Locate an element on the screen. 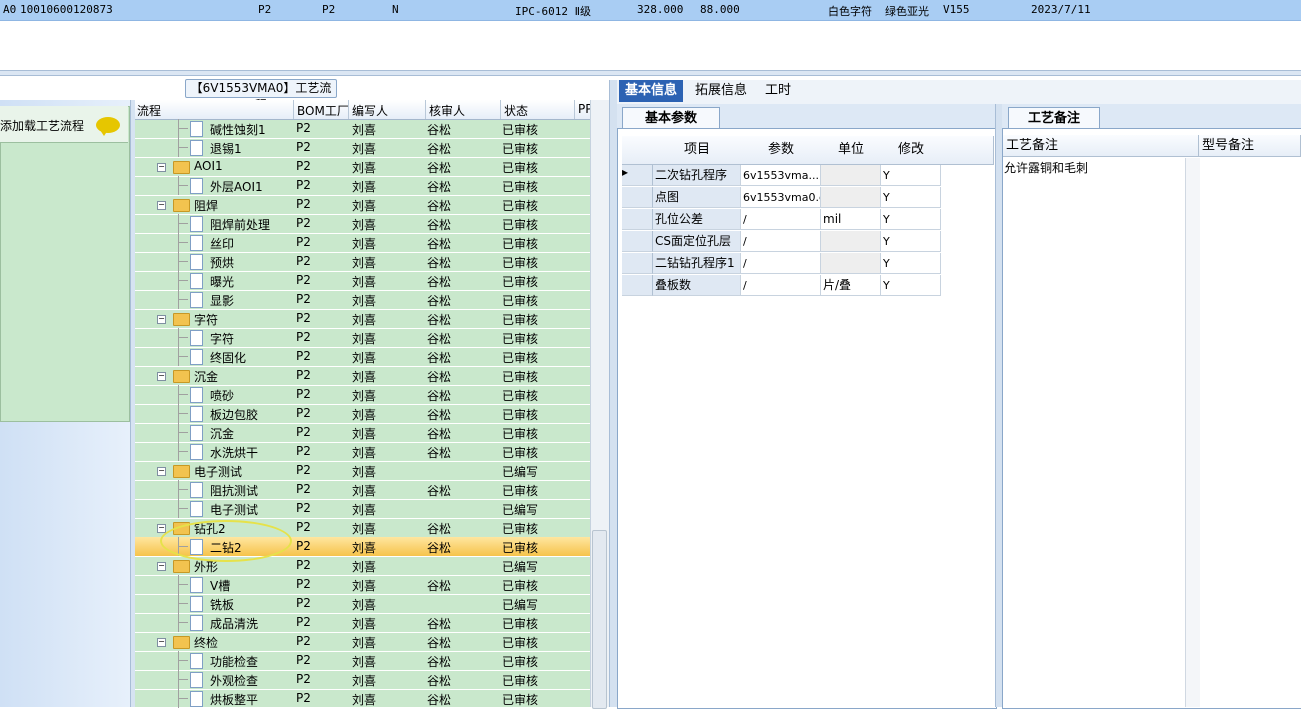 The width and height of the screenshot is (1301, 709). tree-row: 喷砂 P2 刘喜 谷松 已审核 is located at coordinates (362, 395).